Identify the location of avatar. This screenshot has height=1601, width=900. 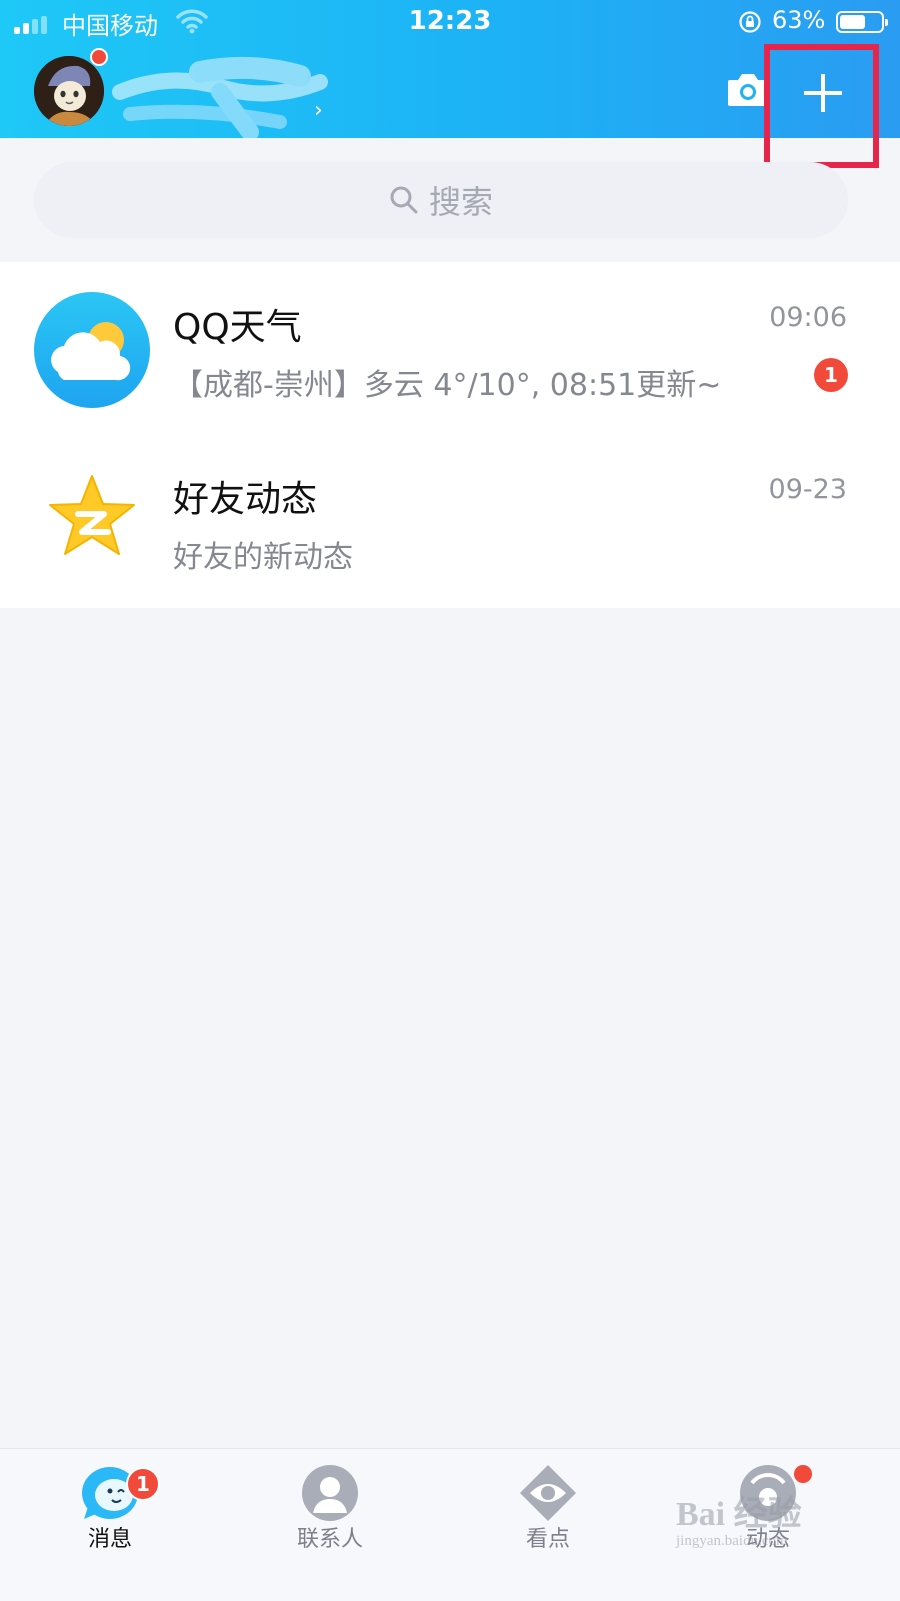
(69, 91).